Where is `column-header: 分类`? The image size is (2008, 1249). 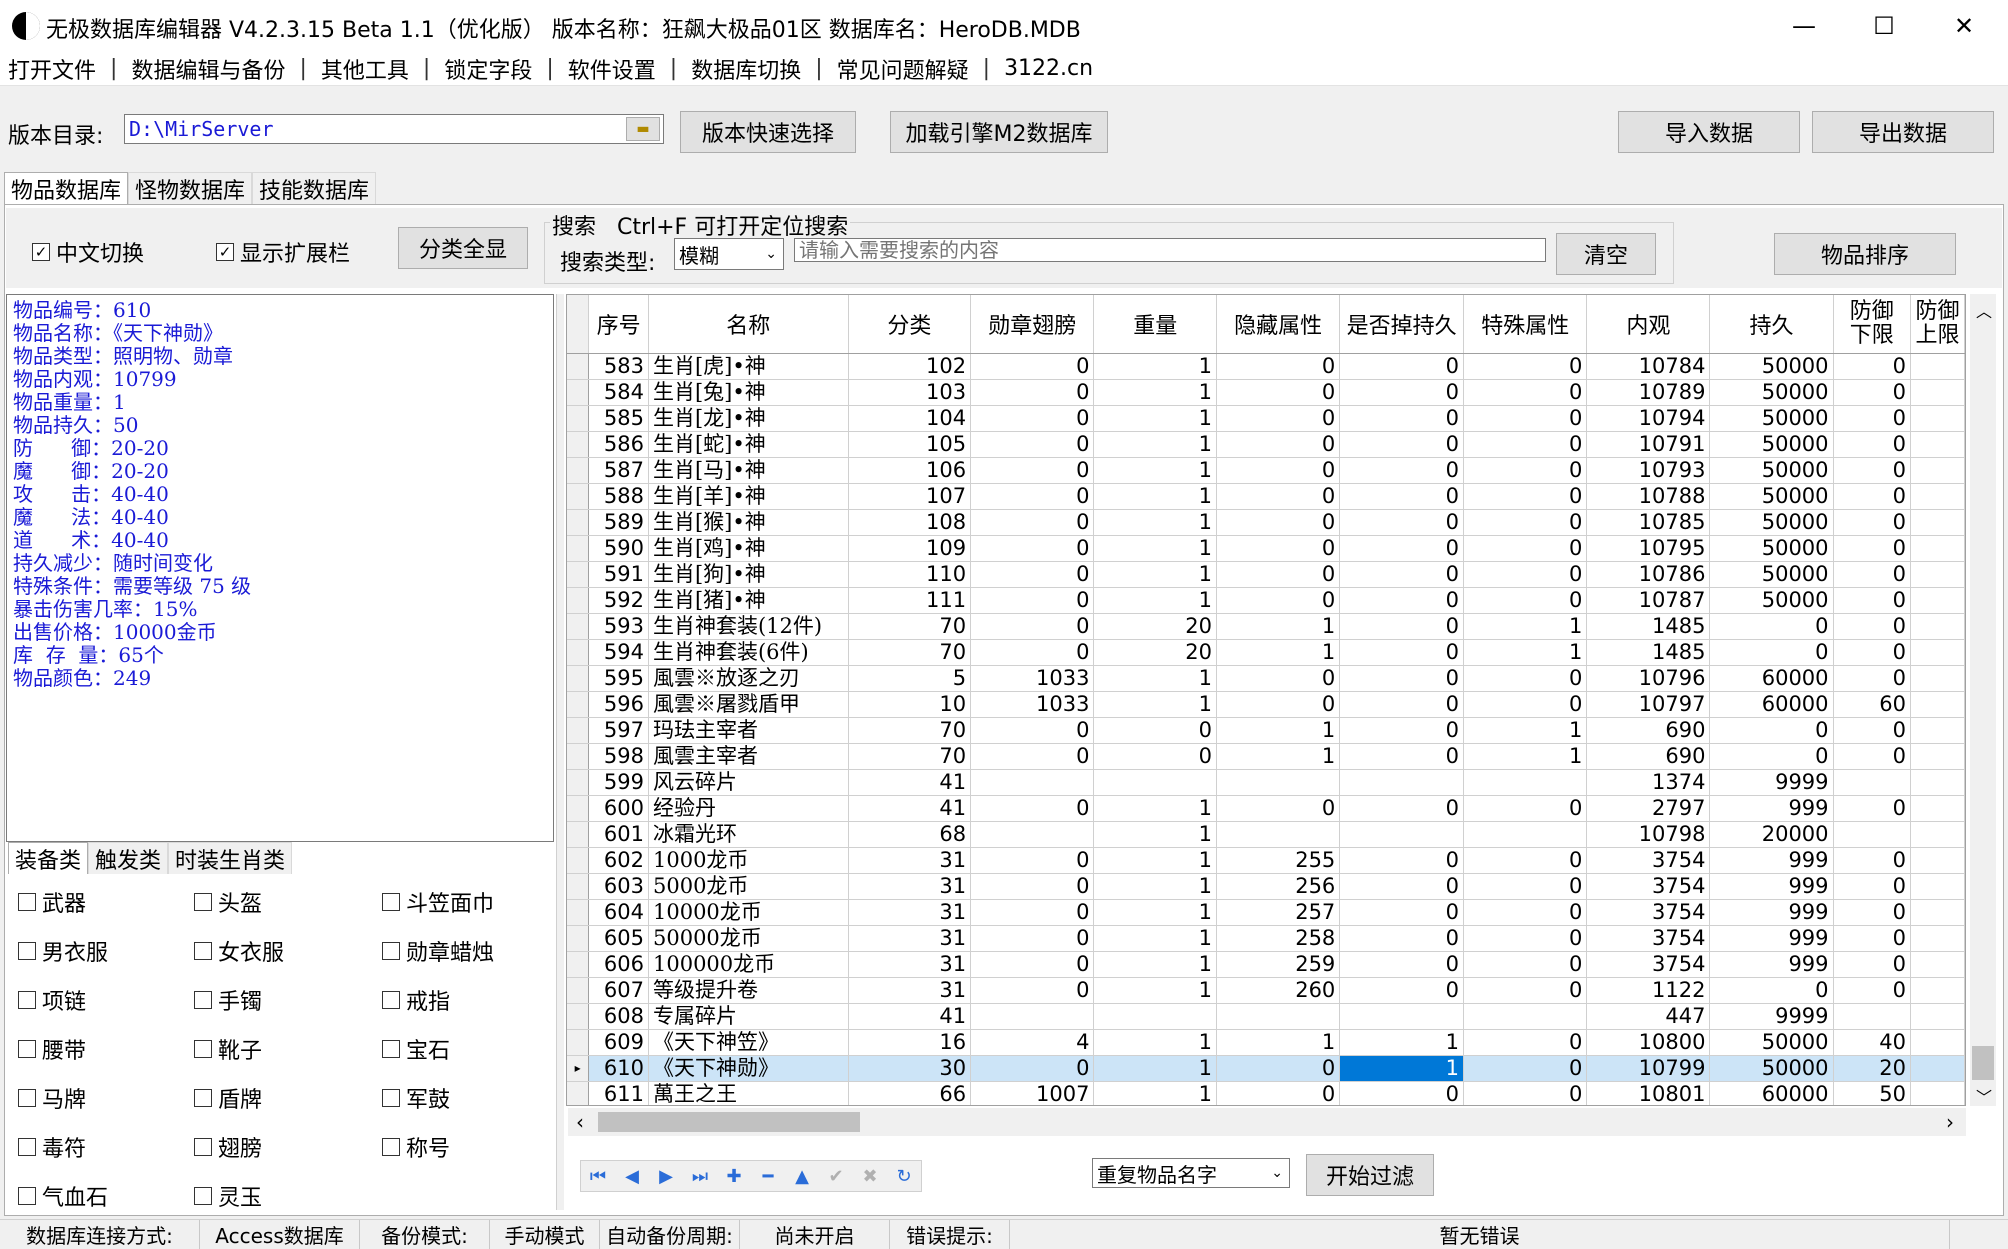 column-header: 分类 is located at coordinates (910, 324).